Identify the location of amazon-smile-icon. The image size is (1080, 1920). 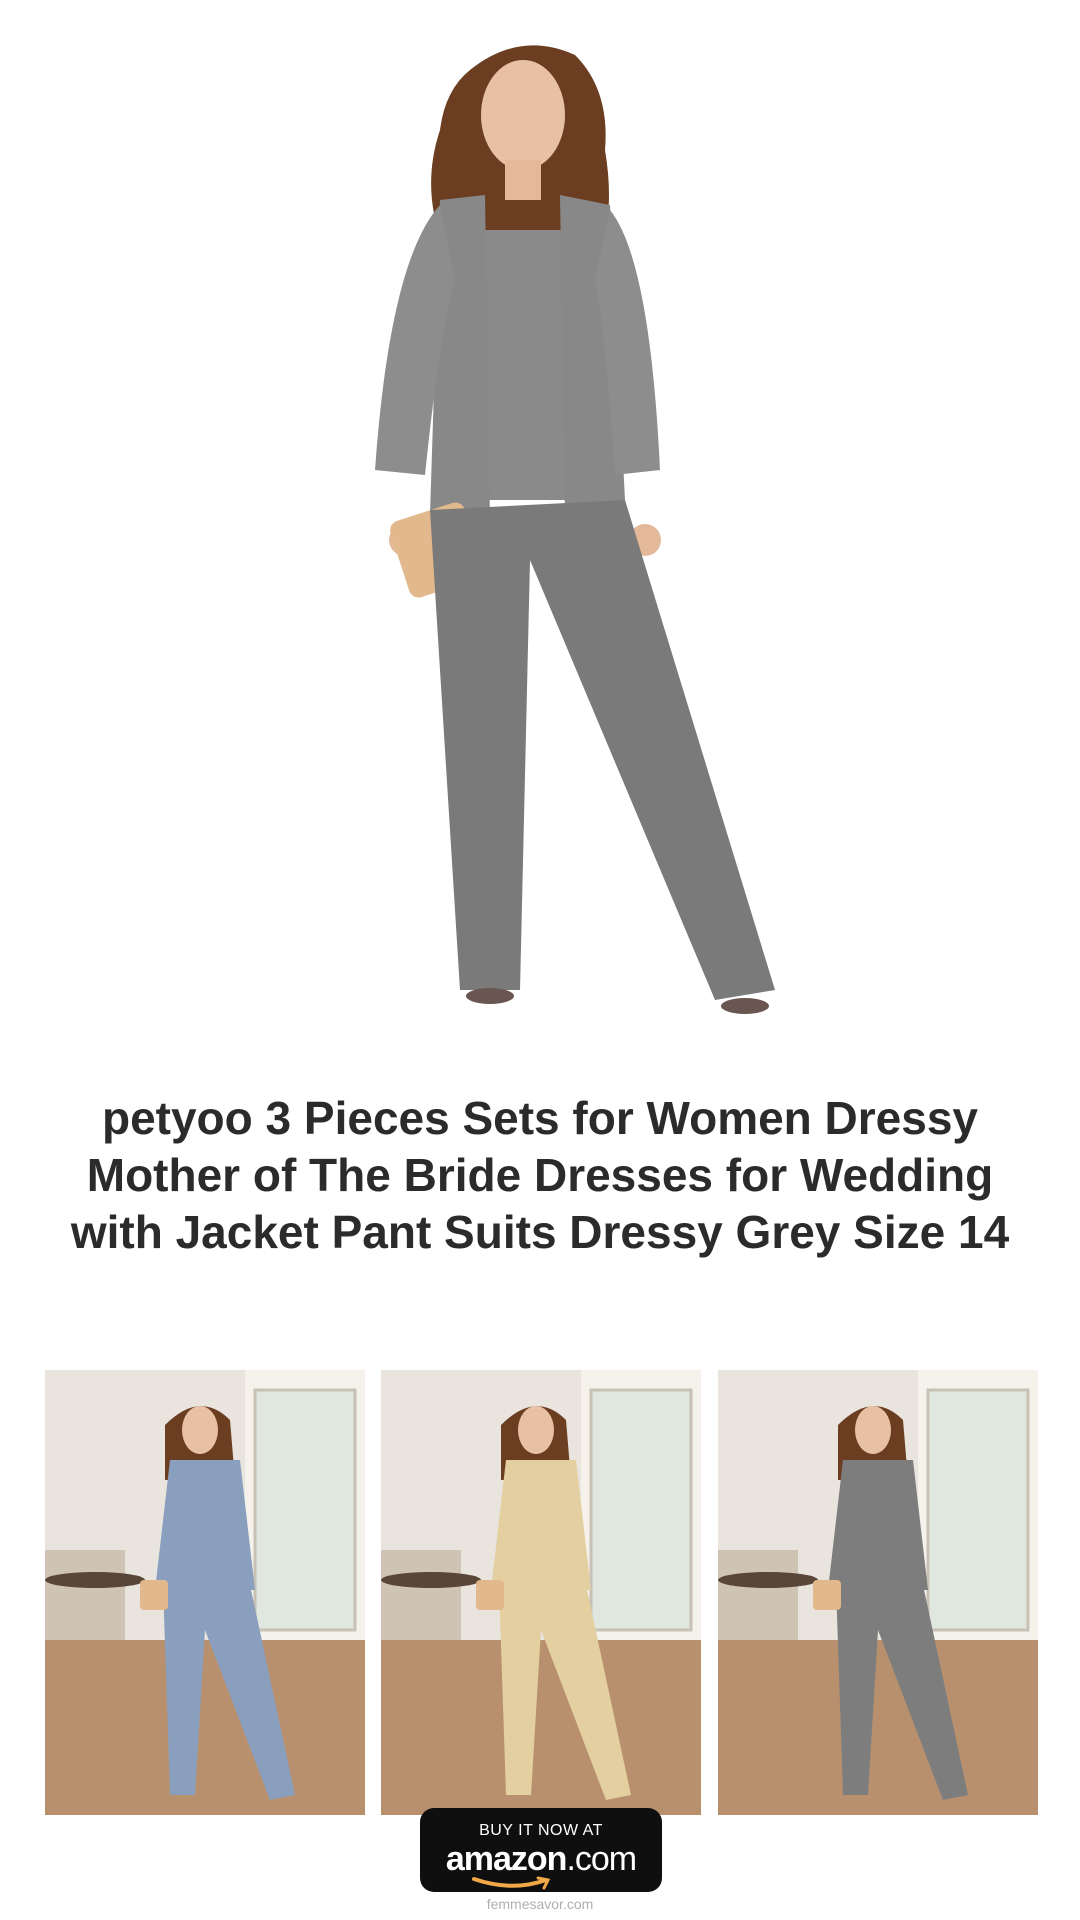
(511, 1883).